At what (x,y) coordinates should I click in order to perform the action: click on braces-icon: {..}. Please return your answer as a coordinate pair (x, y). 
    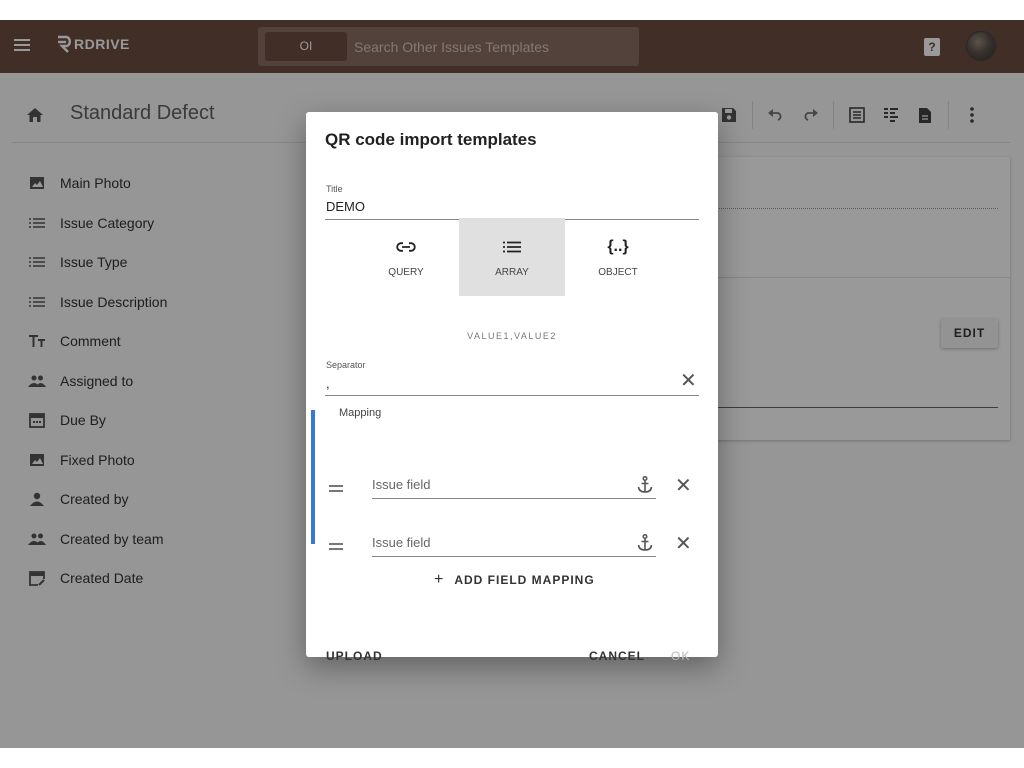
    Looking at the image, I should click on (618, 246).